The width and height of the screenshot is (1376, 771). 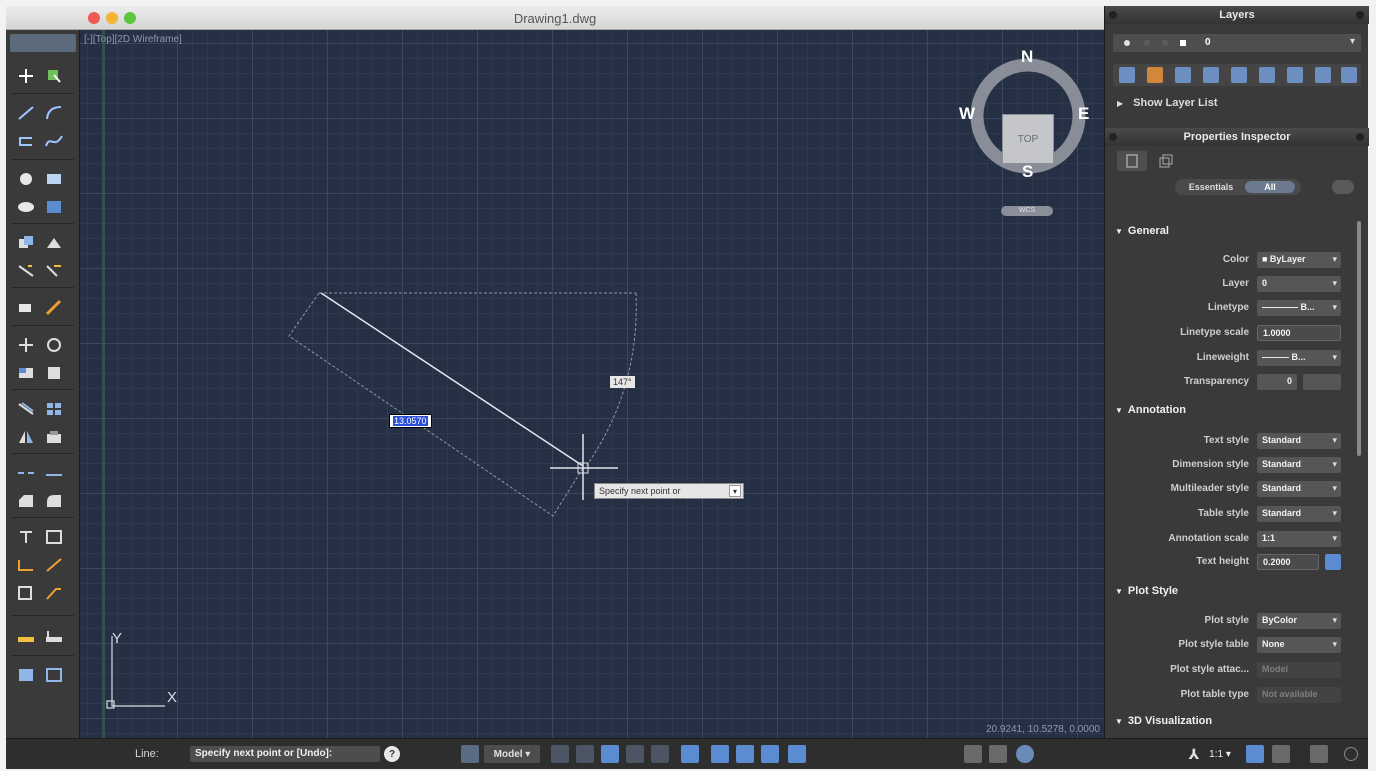 What do you see at coordinates (1351, 754) in the screenshot?
I see `status-menu-icon` at bounding box center [1351, 754].